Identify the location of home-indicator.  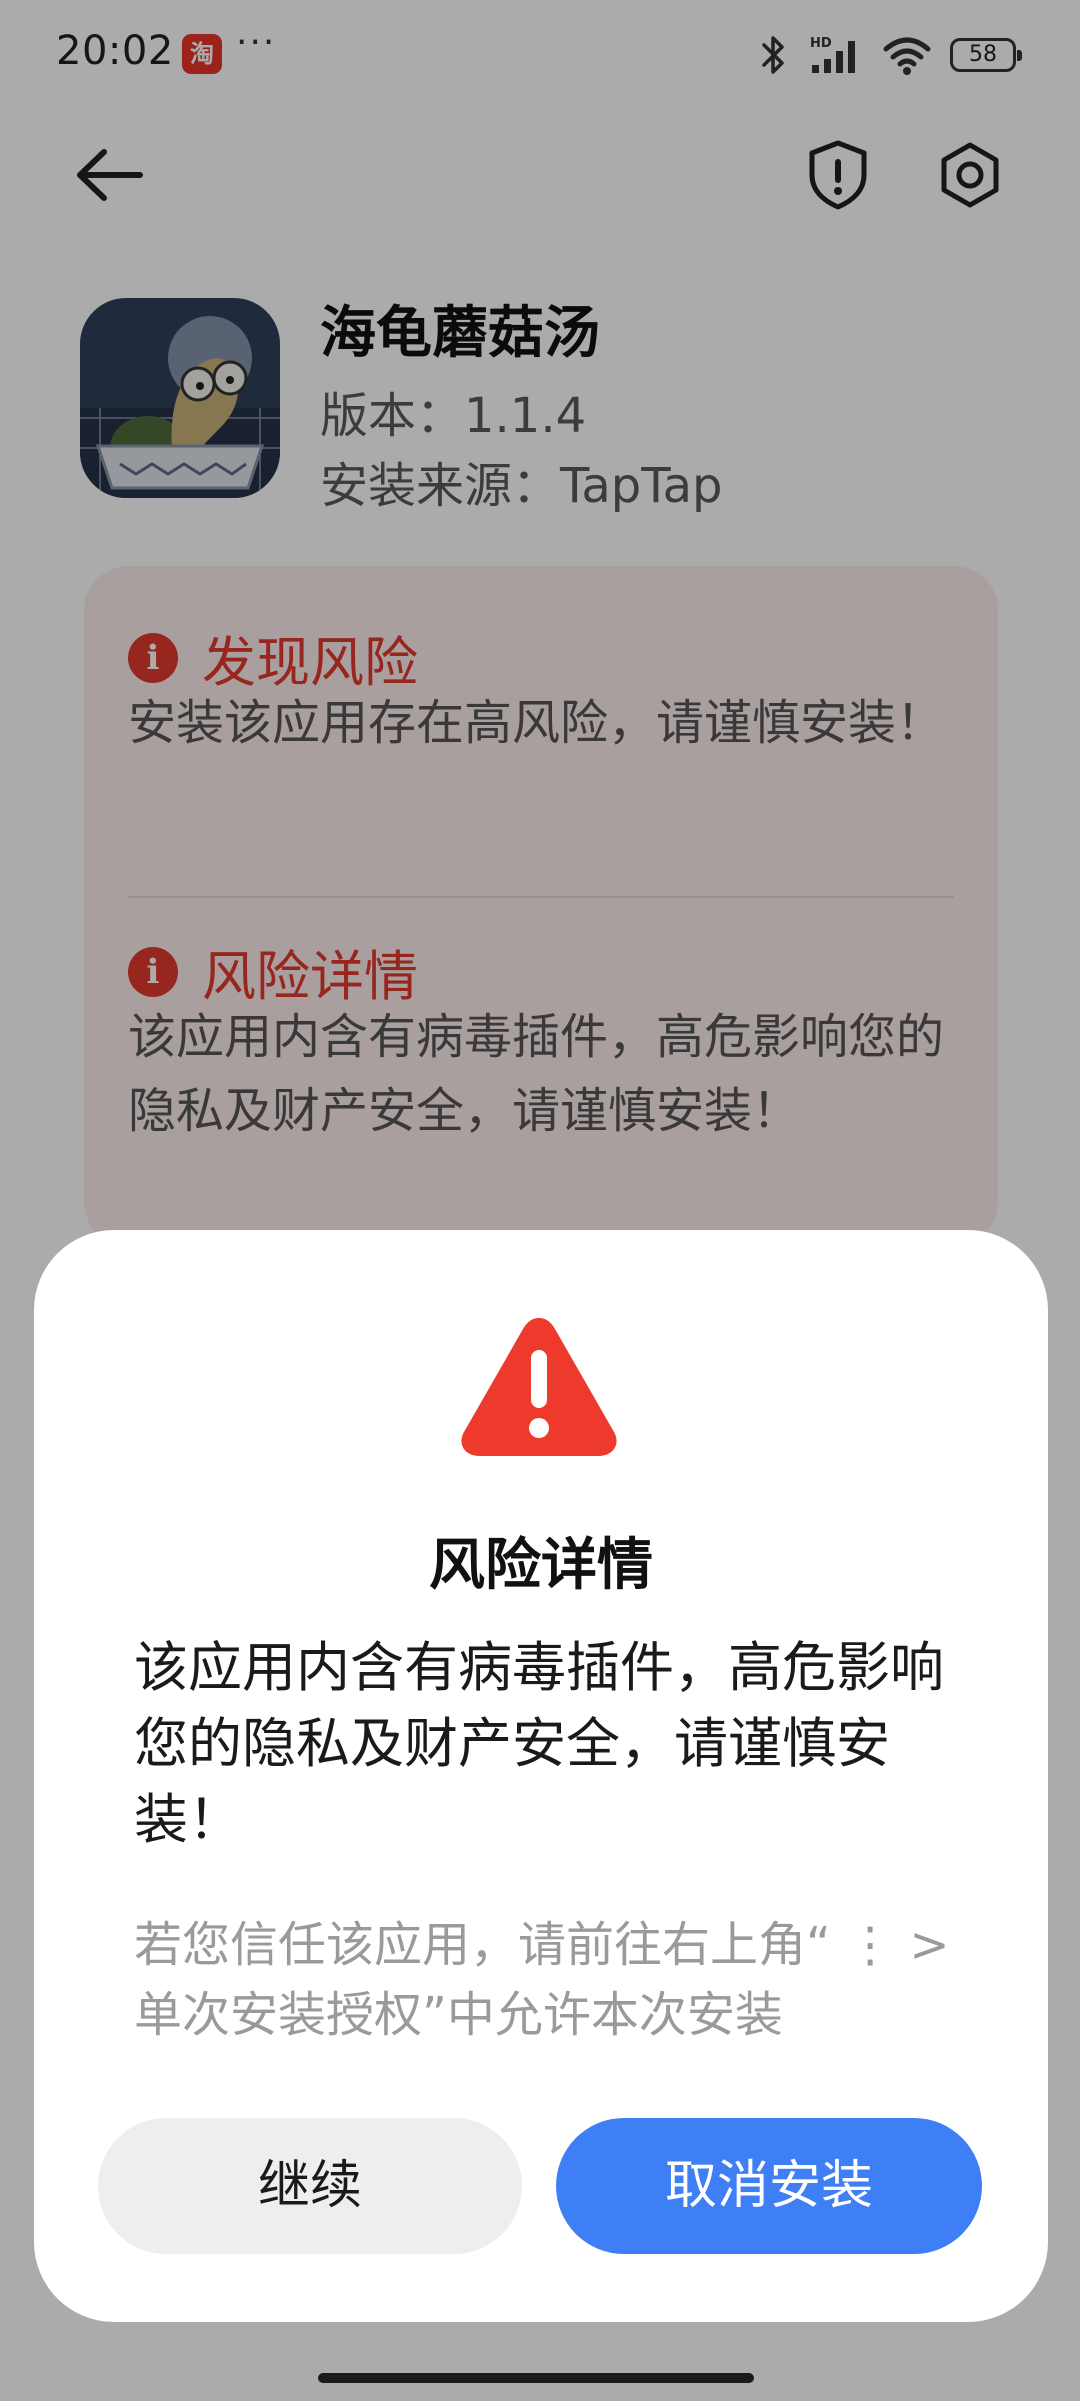
(536, 2378).